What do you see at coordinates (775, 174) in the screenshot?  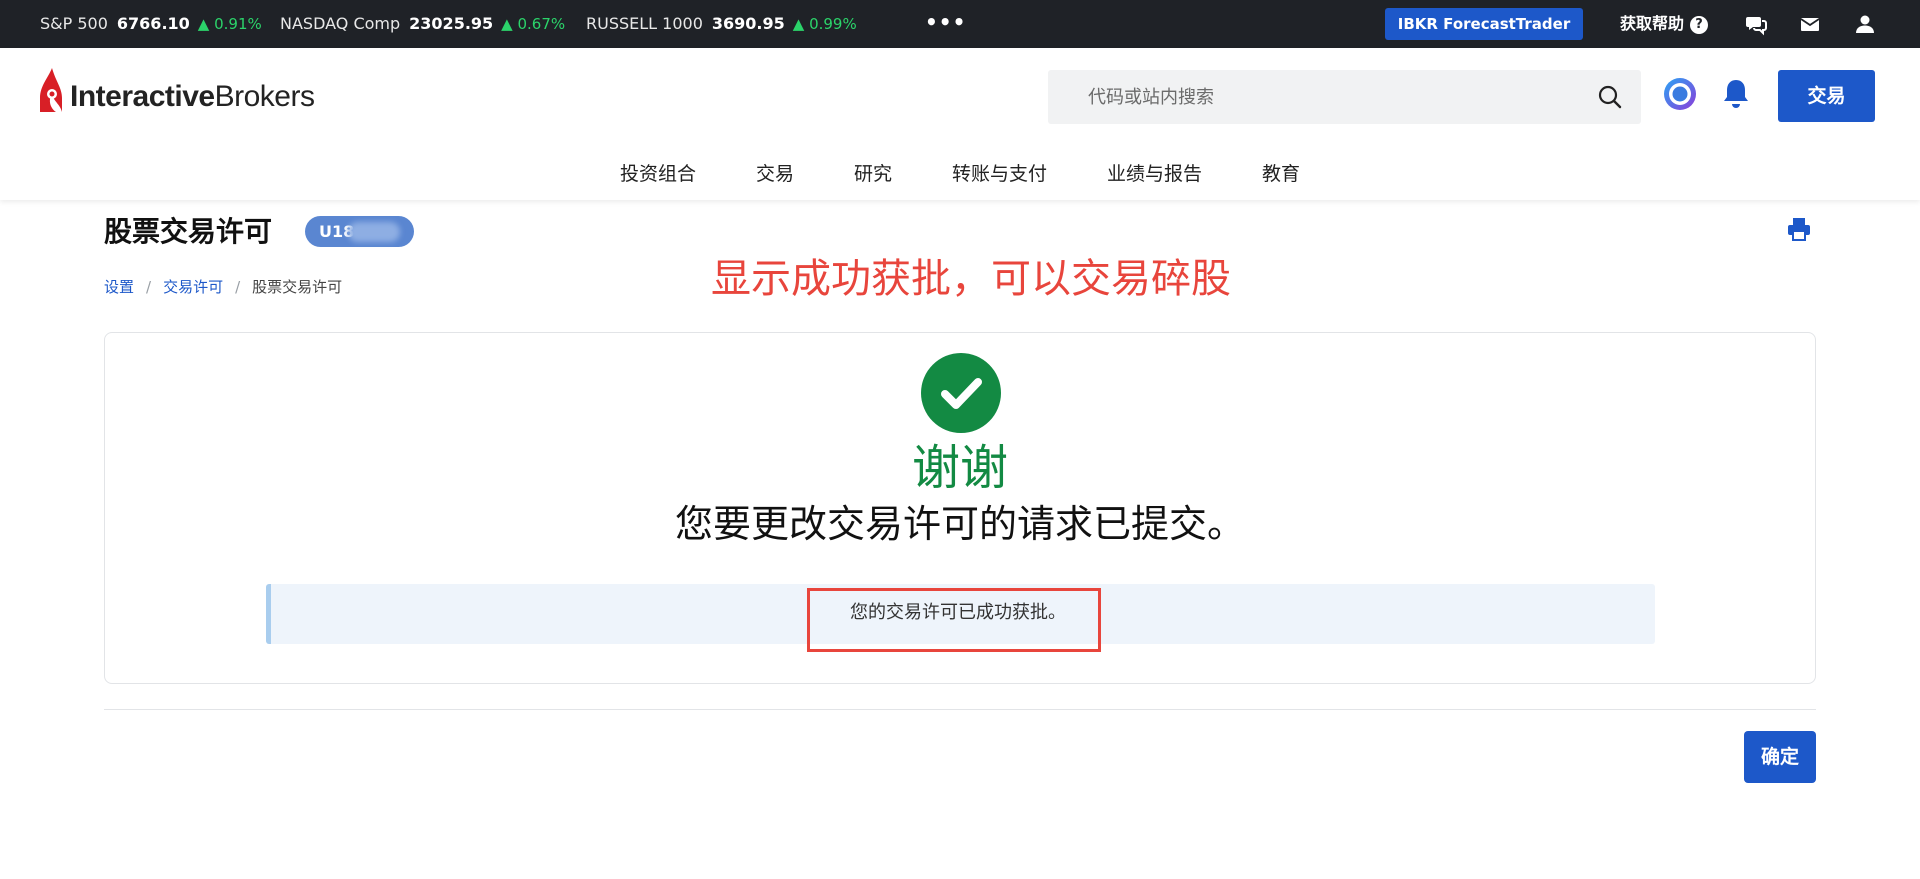 I see `nav-item-trade: 交易` at bounding box center [775, 174].